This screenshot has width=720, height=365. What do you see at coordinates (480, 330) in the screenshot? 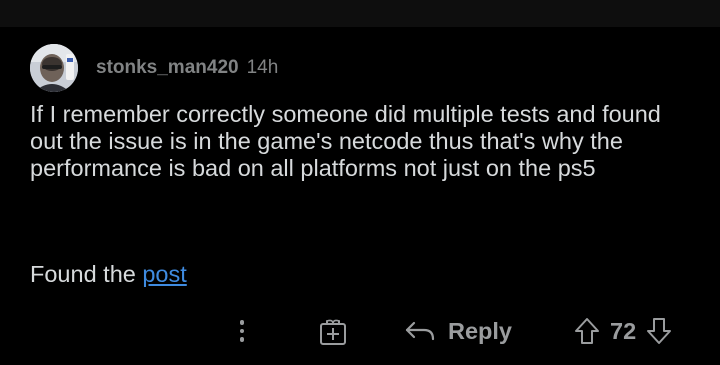
I see `reply-label: Reply` at bounding box center [480, 330].